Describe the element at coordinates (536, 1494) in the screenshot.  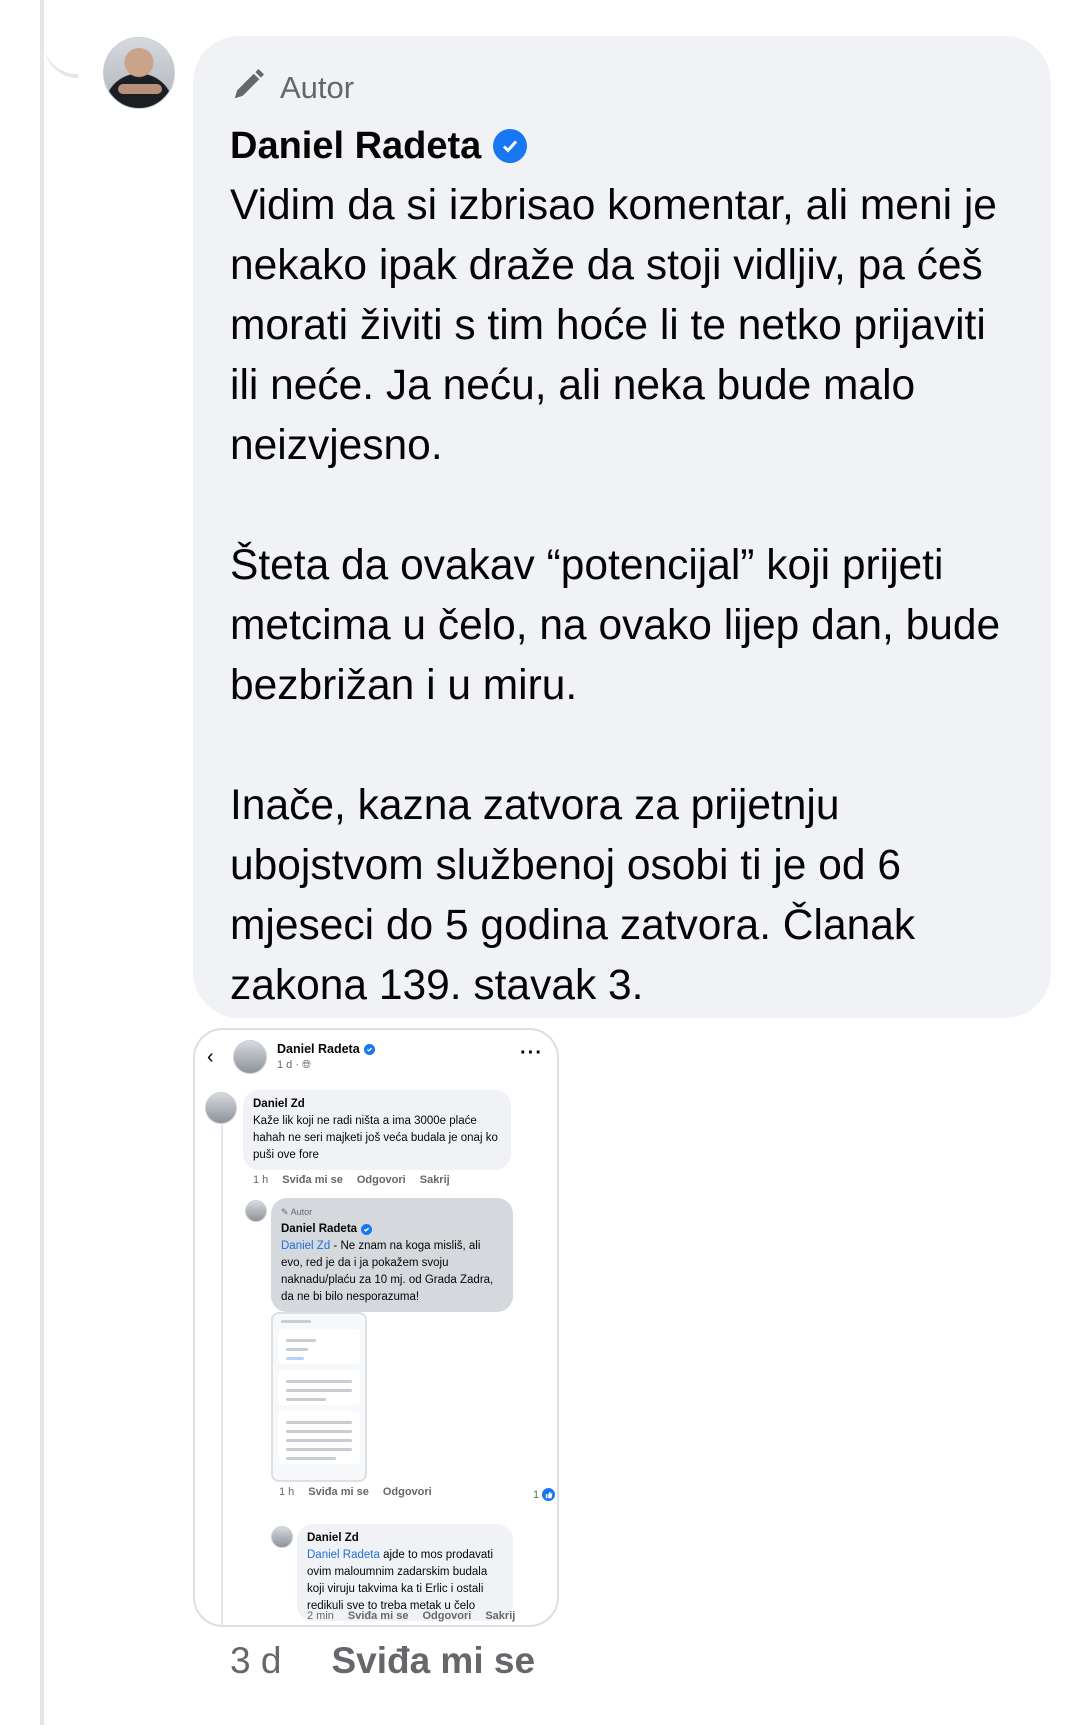
I see `reaction-number: 1` at that location.